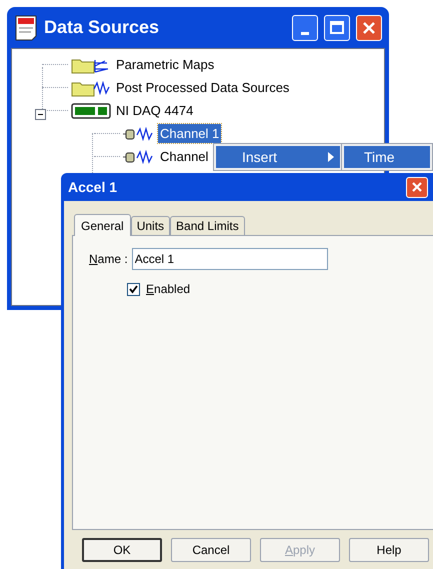 Image resolution: width=433 pixels, height=569 pixels. I want to click on tree-item: Channel, so click(184, 156).